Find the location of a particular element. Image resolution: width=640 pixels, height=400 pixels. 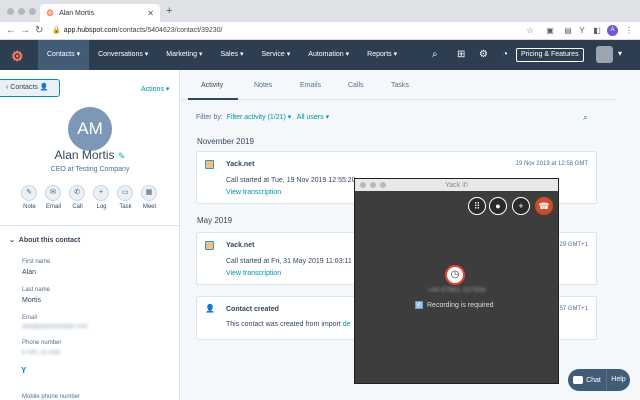

browser-tab: ⚙ Alan Mortis ✕ is located at coordinates (100, 13).